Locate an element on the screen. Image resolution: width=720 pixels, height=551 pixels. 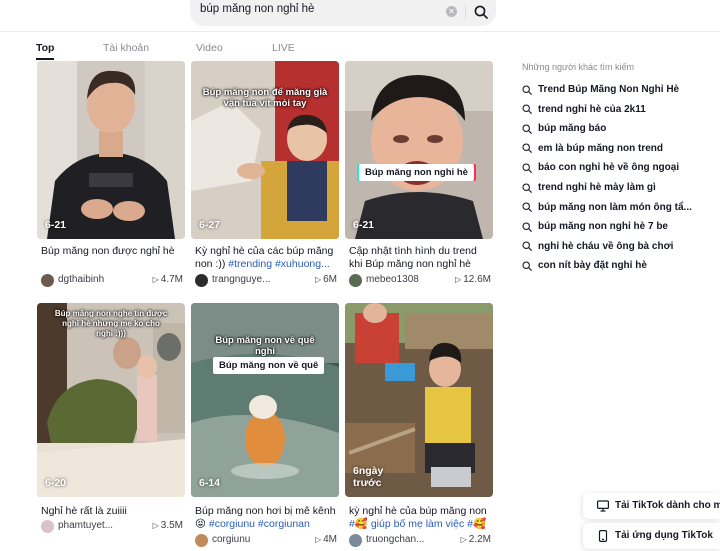
promo-label: Tải TikTok dành cho m is located at coordinates (667, 505).